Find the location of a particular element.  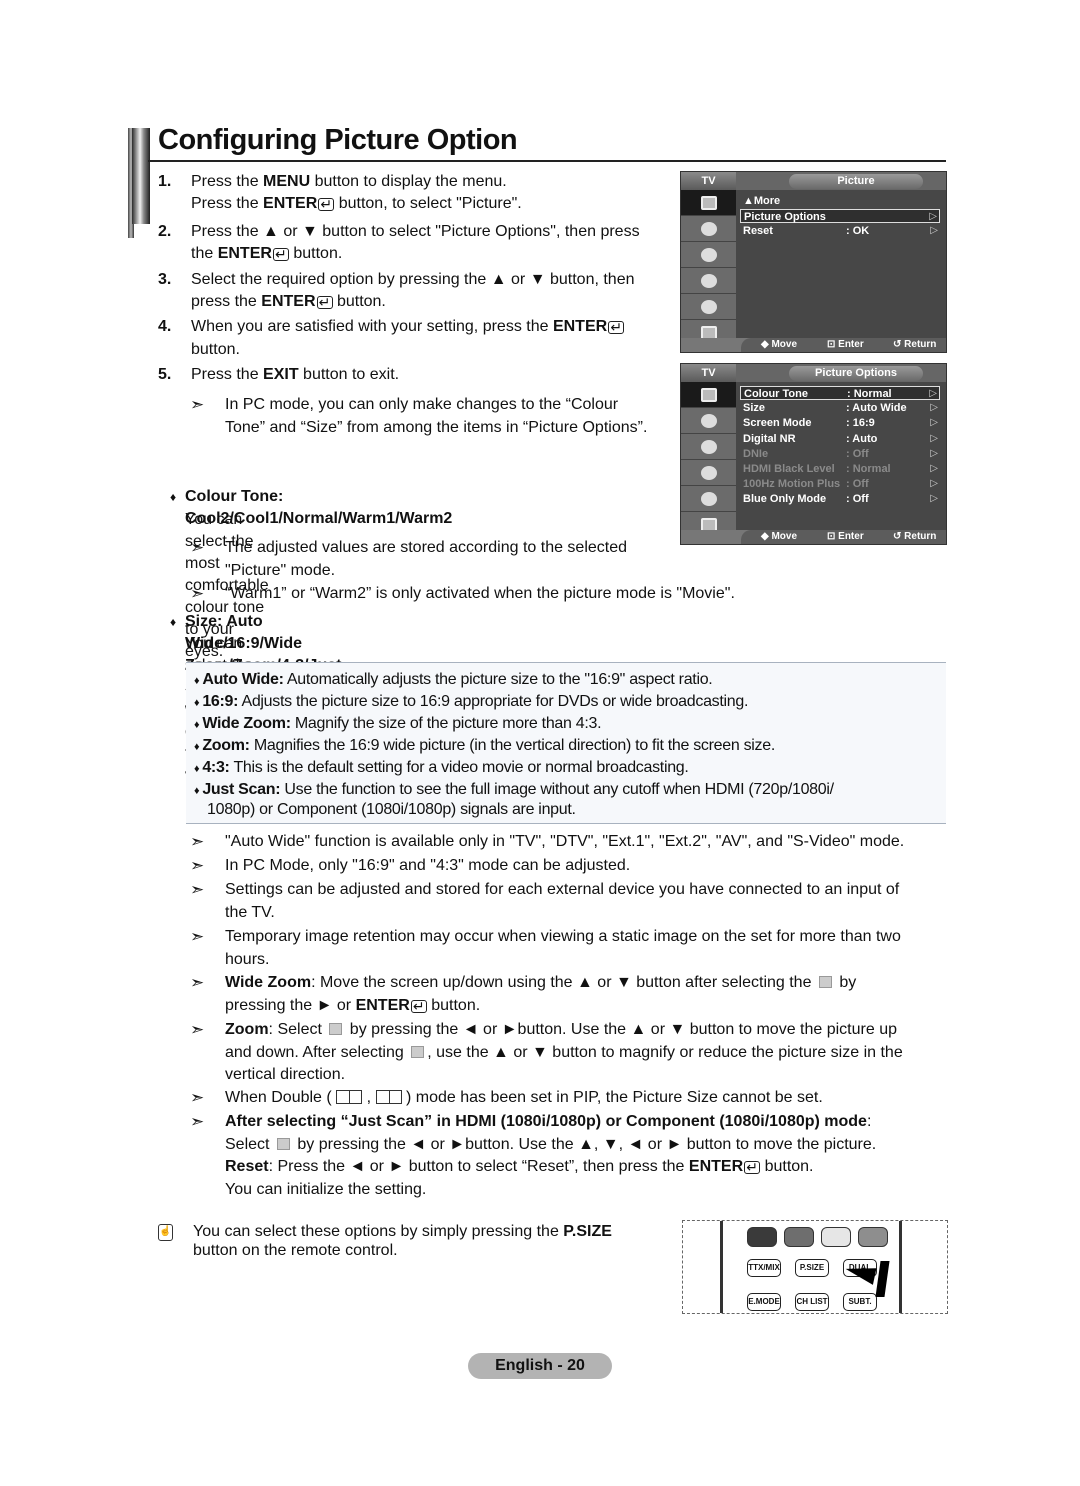

note-text: pressing the ► or ENTER ↵ button. is located at coordinates (353, 1005).